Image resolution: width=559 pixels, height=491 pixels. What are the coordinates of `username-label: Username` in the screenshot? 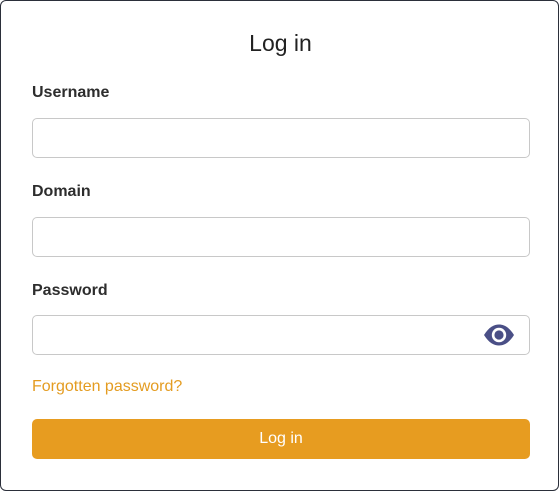 It's located at (71, 92).